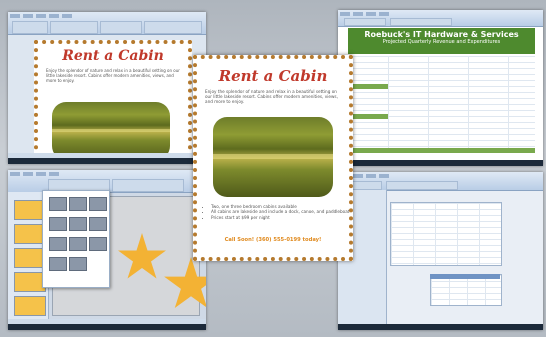 The image size is (546, 337). What do you see at coordinates (441, 34) in the screenshot?
I see `spreadsheet-title: Roebuck's IT Hardware & Services` at bounding box center [441, 34].